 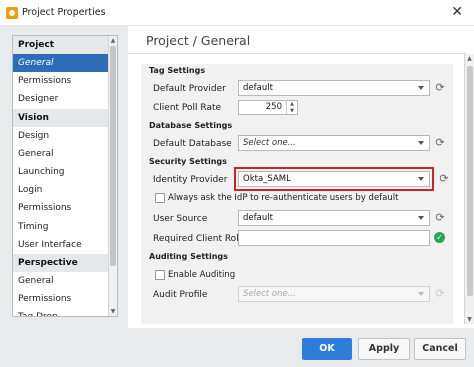 What do you see at coordinates (65, 312) in the screenshot?
I see `sidebar-item-perspective-tag-drop: Tag Drop` at bounding box center [65, 312].